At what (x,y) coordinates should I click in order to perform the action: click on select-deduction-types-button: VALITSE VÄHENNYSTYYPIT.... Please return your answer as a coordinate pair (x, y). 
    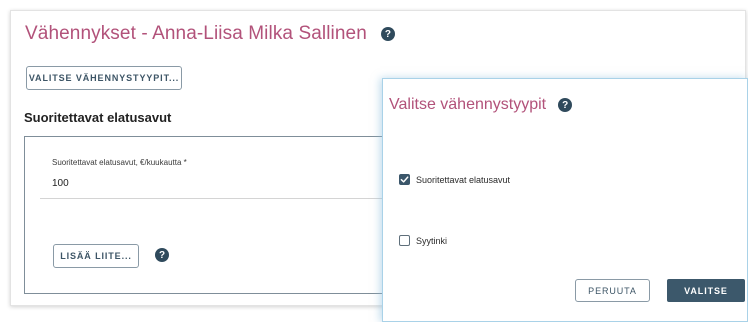
    Looking at the image, I should click on (104, 78).